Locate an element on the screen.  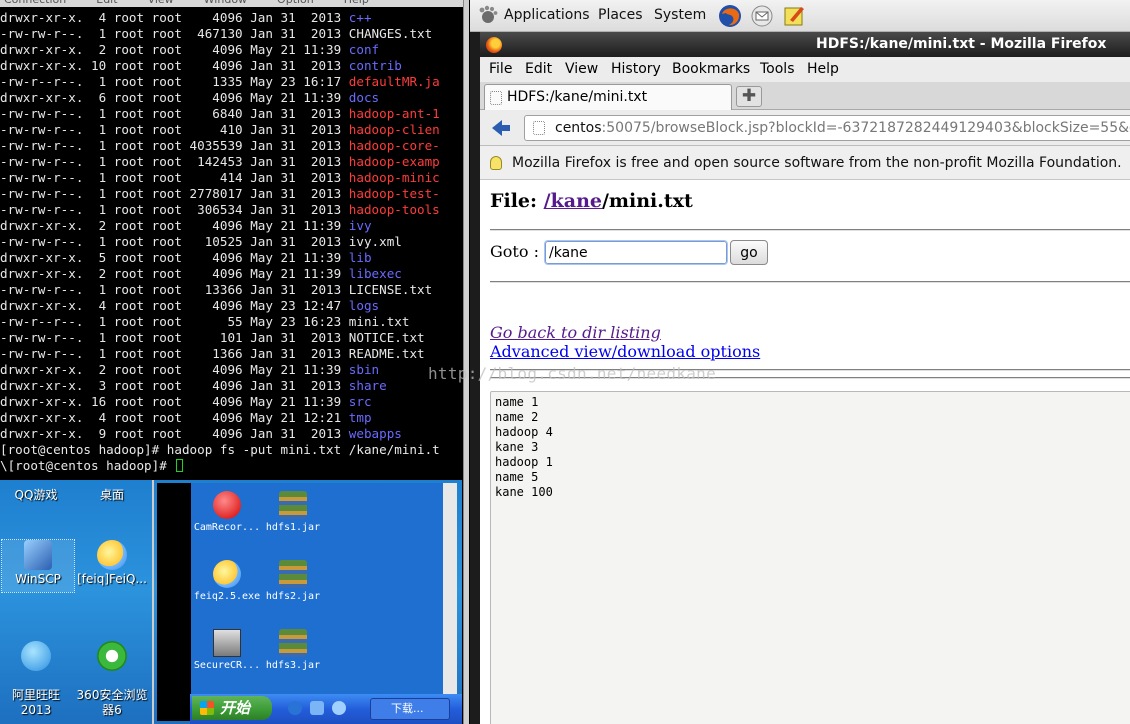
goto-input is located at coordinates (636, 252).